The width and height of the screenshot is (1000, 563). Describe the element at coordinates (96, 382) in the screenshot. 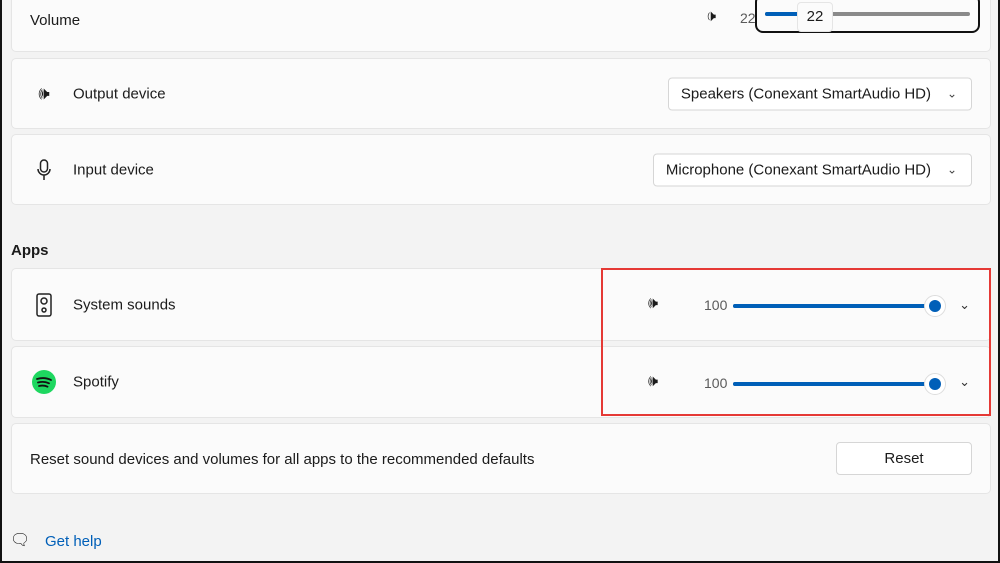

I see `app-name: Spotify` at that location.